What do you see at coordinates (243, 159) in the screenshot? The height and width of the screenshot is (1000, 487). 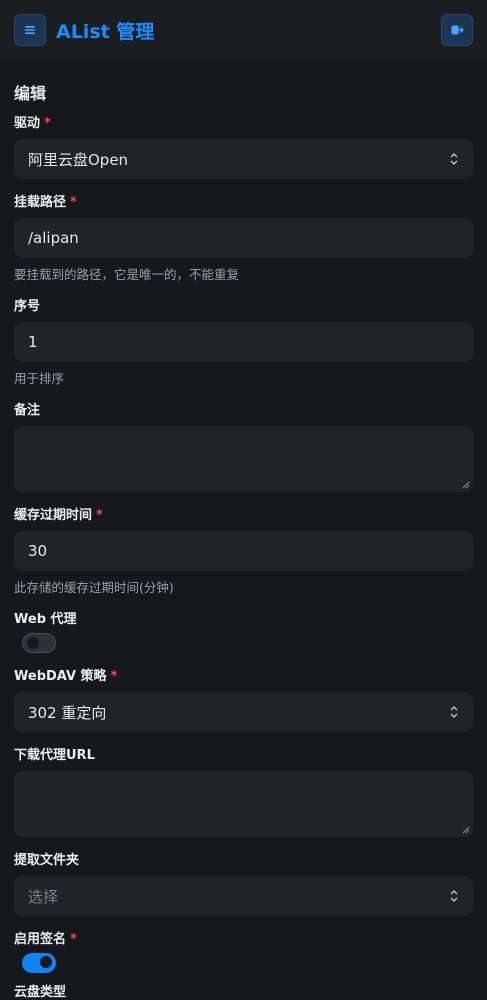 I see `driver-select: 阿里云盘Open` at bounding box center [243, 159].